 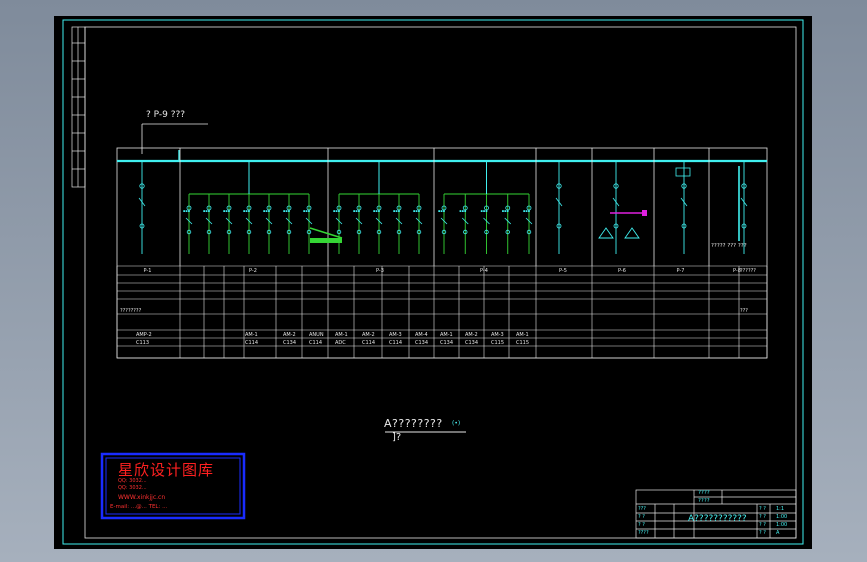 What do you see at coordinates (641, 517) in the screenshot?
I see `title-block-left-2: ? ?` at bounding box center [641, 517].